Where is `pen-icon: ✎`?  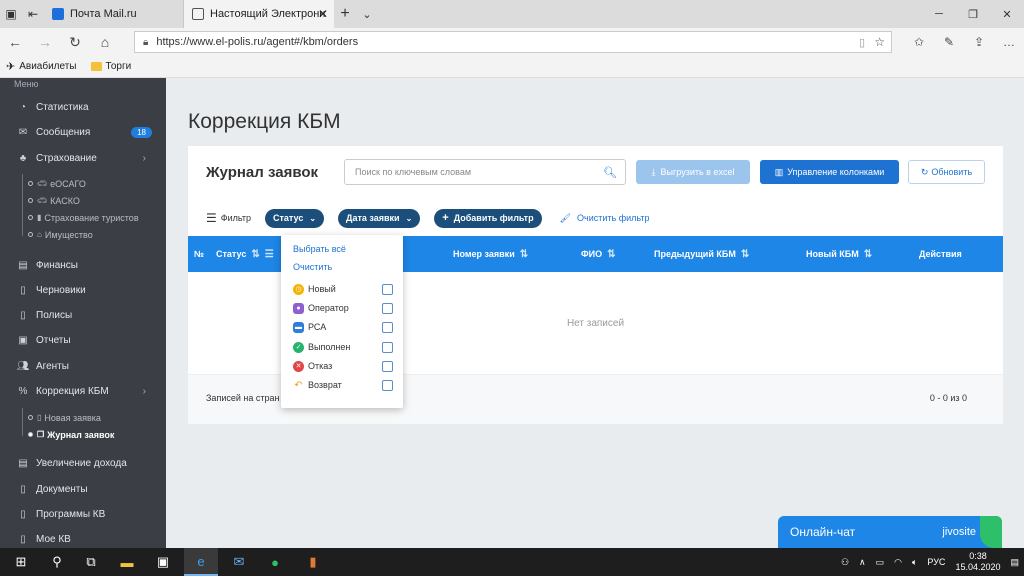 pen-icon: ✎ is located at coordinates (949, 42).